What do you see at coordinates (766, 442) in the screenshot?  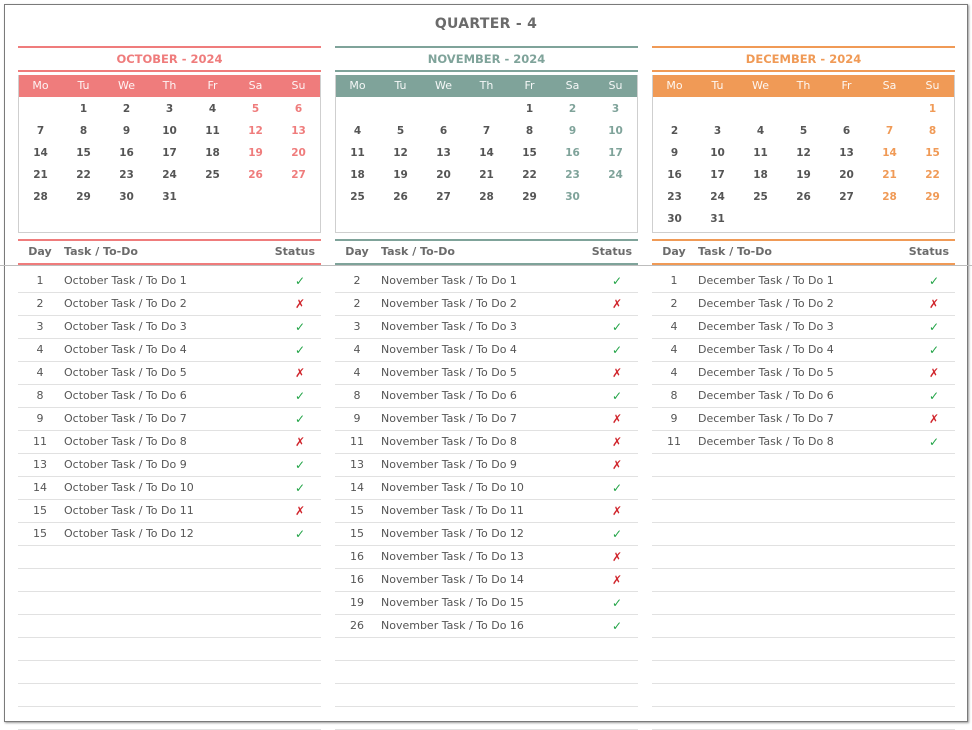 I see `task-text: December Task / To Do 8` at bounding box center [766, 442].